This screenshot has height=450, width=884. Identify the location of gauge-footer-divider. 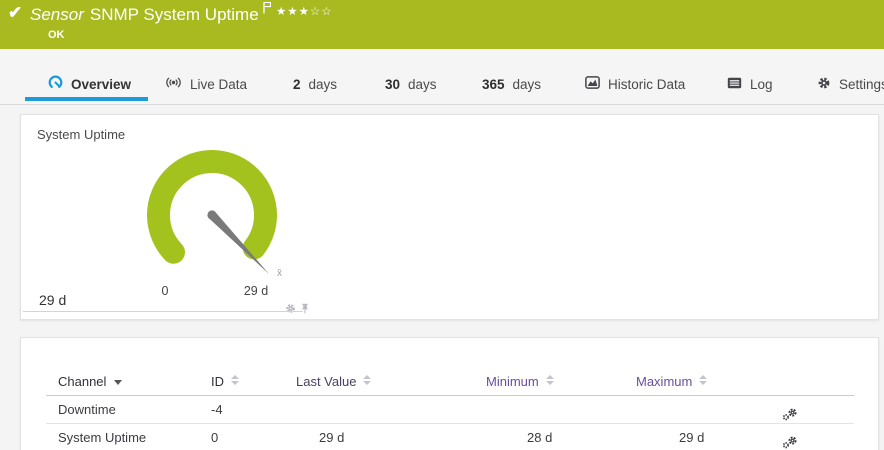
(163, 311).